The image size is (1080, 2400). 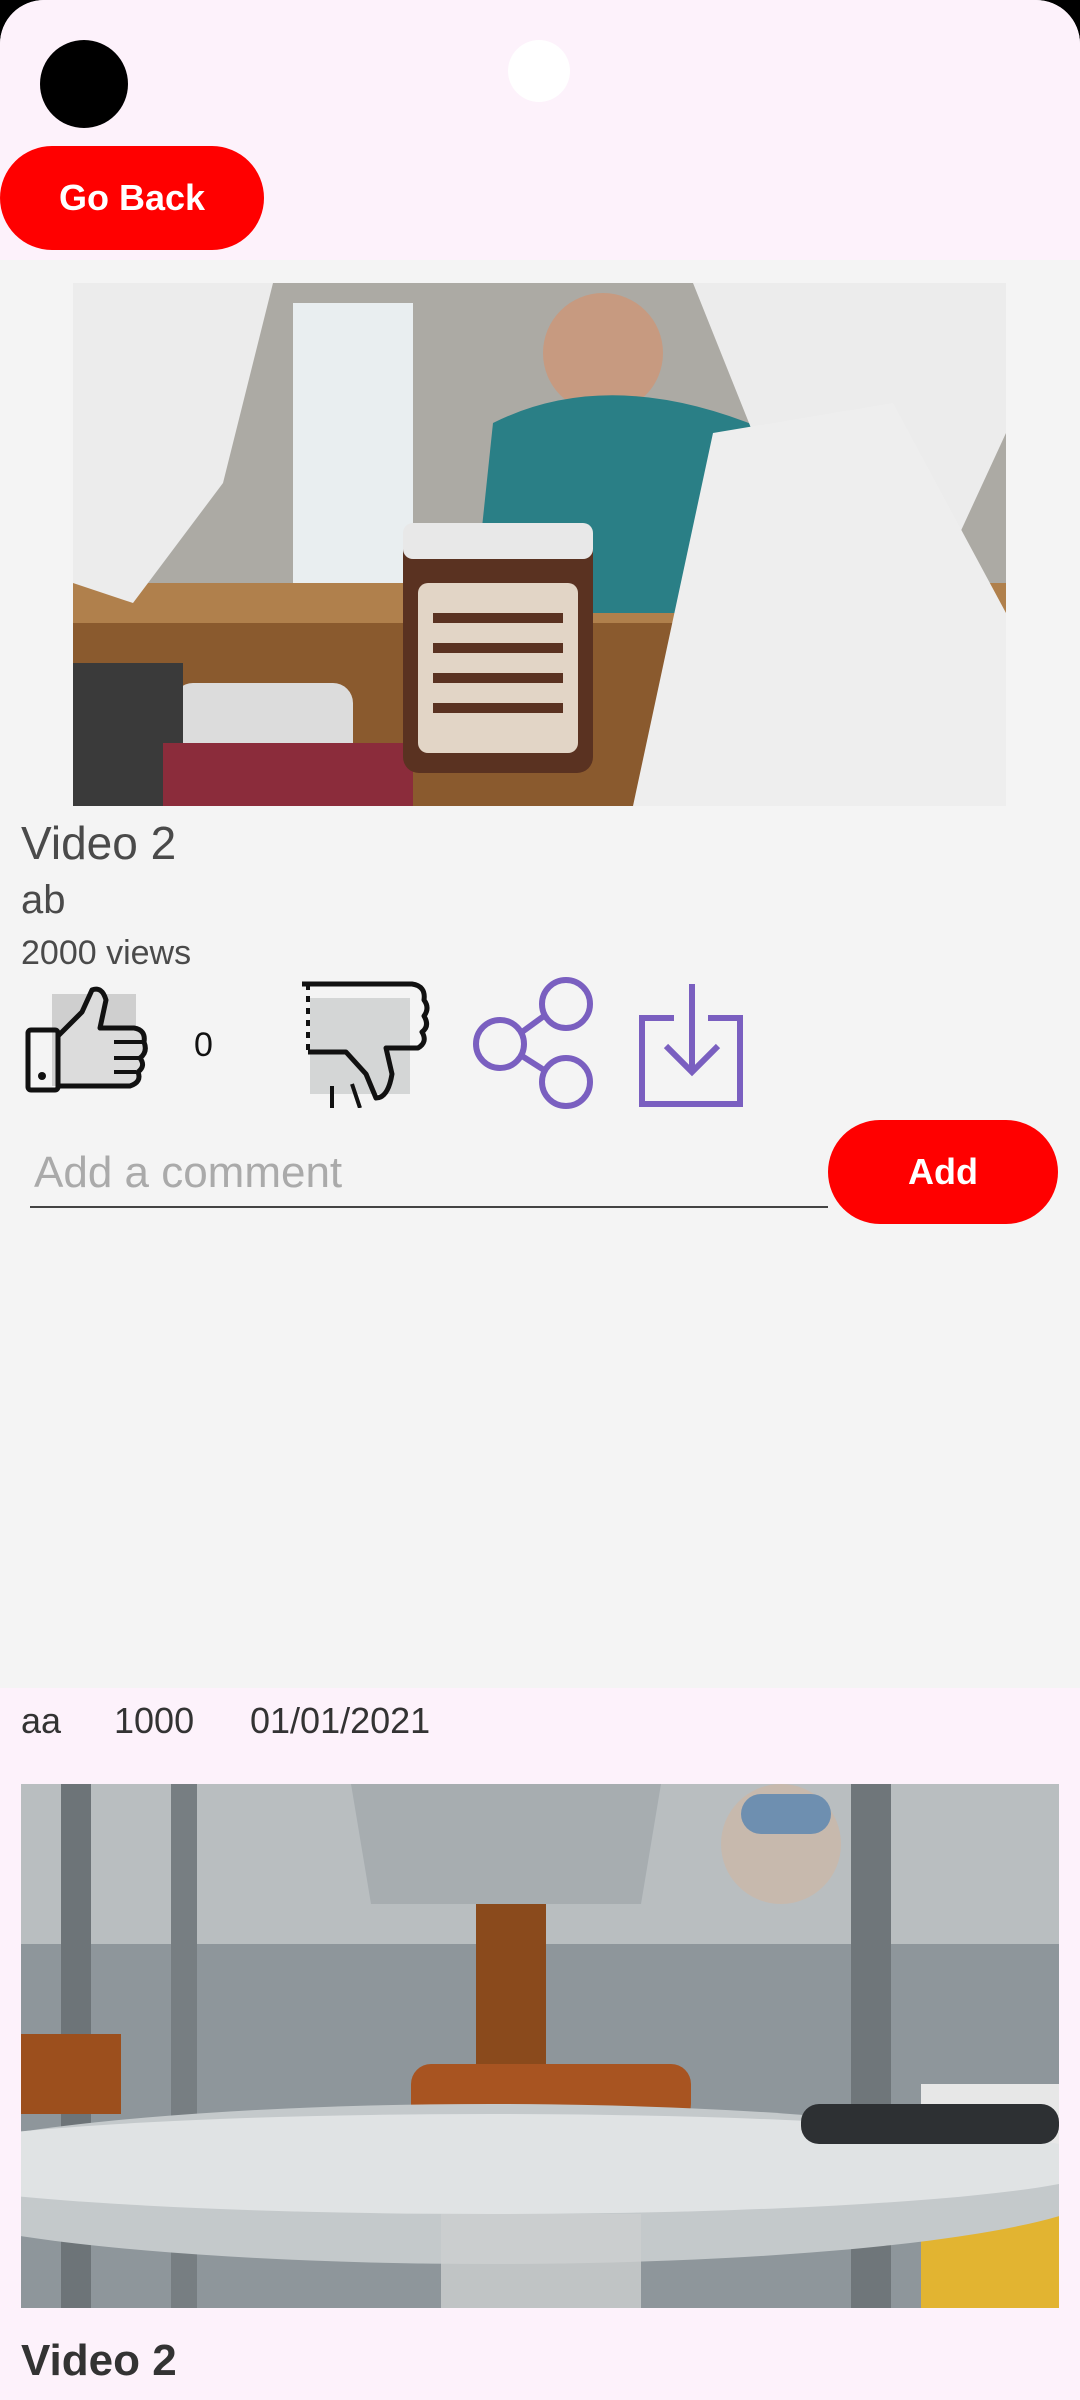 I want to click on list-item-title: Video 2, so click(x=99, y=2361).